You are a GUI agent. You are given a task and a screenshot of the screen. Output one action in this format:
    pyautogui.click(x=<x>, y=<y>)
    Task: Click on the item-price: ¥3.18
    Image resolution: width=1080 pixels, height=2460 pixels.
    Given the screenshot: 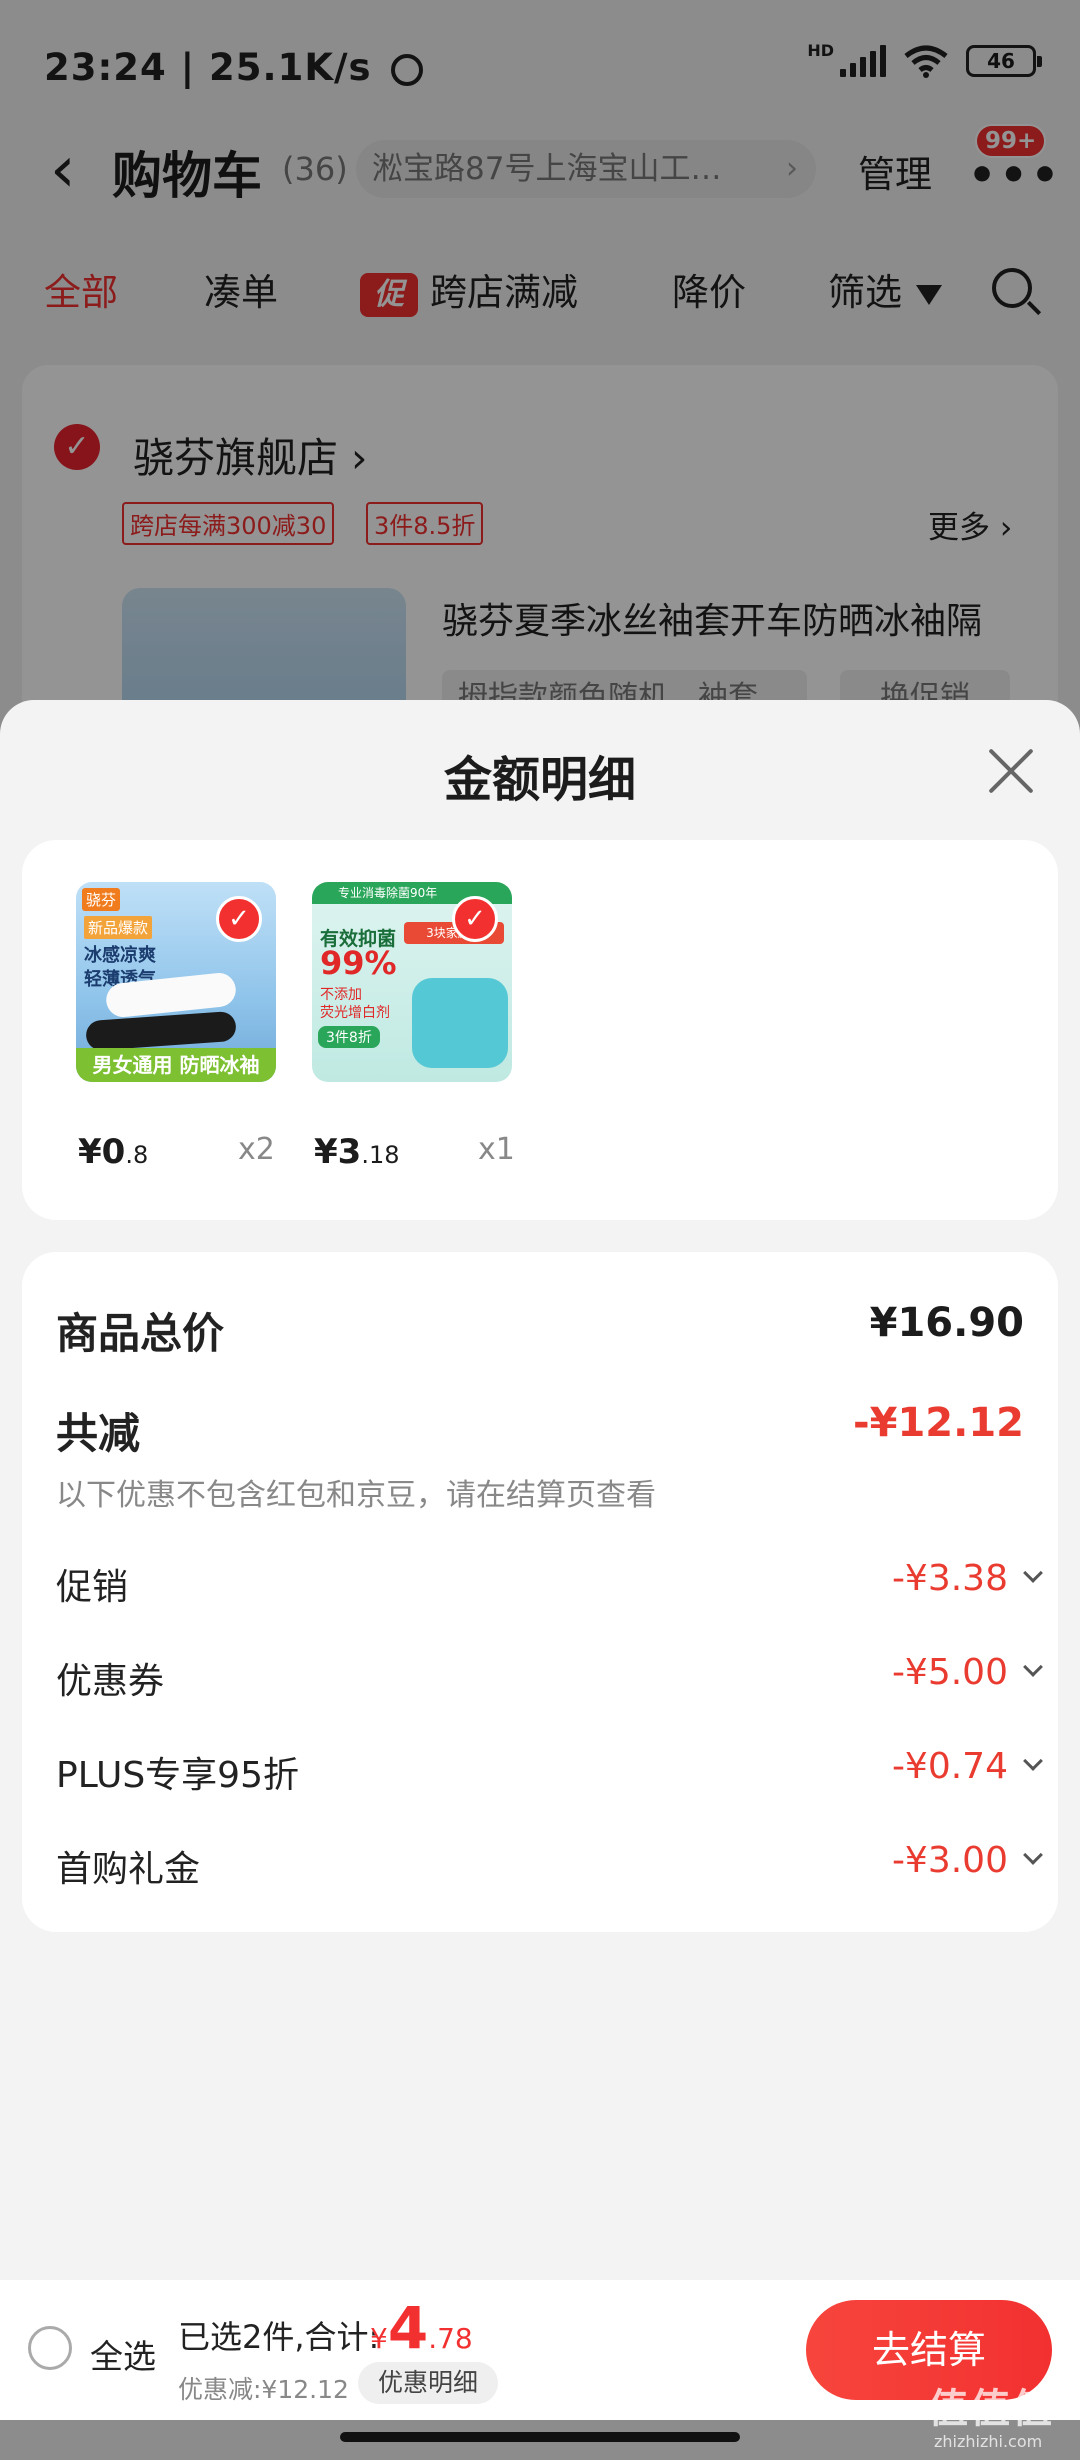 What is the action you would take?
    pyautogui.click(x=357, y=1152)
    